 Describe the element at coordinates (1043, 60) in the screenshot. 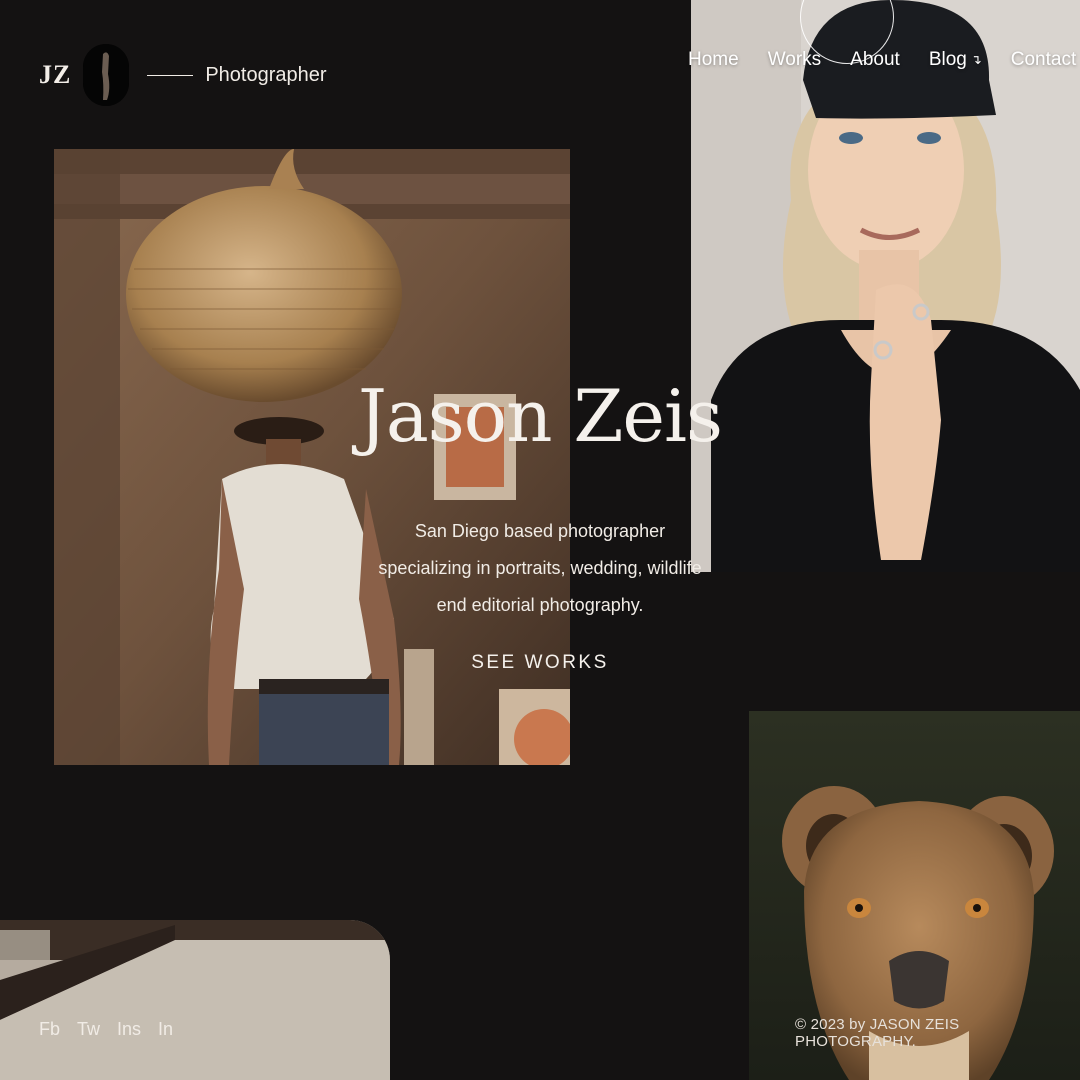

I see `nav-contact: Contact` at that location.